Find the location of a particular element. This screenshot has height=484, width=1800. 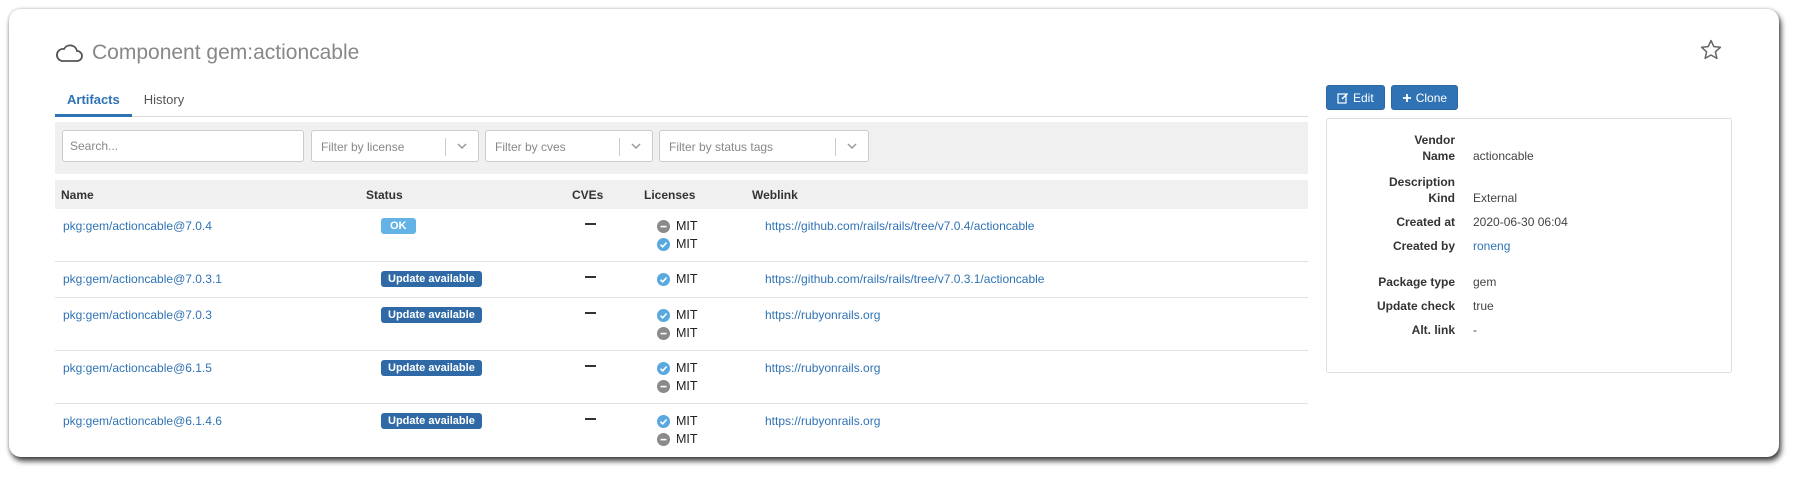

plus-icon is located at coordinates (1406, 97).